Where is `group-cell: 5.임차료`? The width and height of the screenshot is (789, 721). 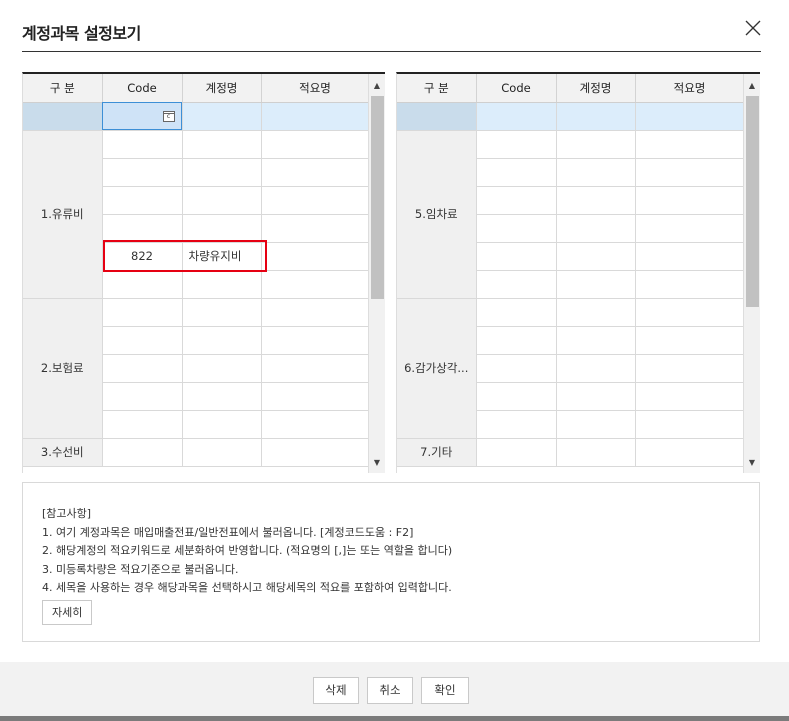
group-cell: 5.임차료 is located at coordinates (437, 214).